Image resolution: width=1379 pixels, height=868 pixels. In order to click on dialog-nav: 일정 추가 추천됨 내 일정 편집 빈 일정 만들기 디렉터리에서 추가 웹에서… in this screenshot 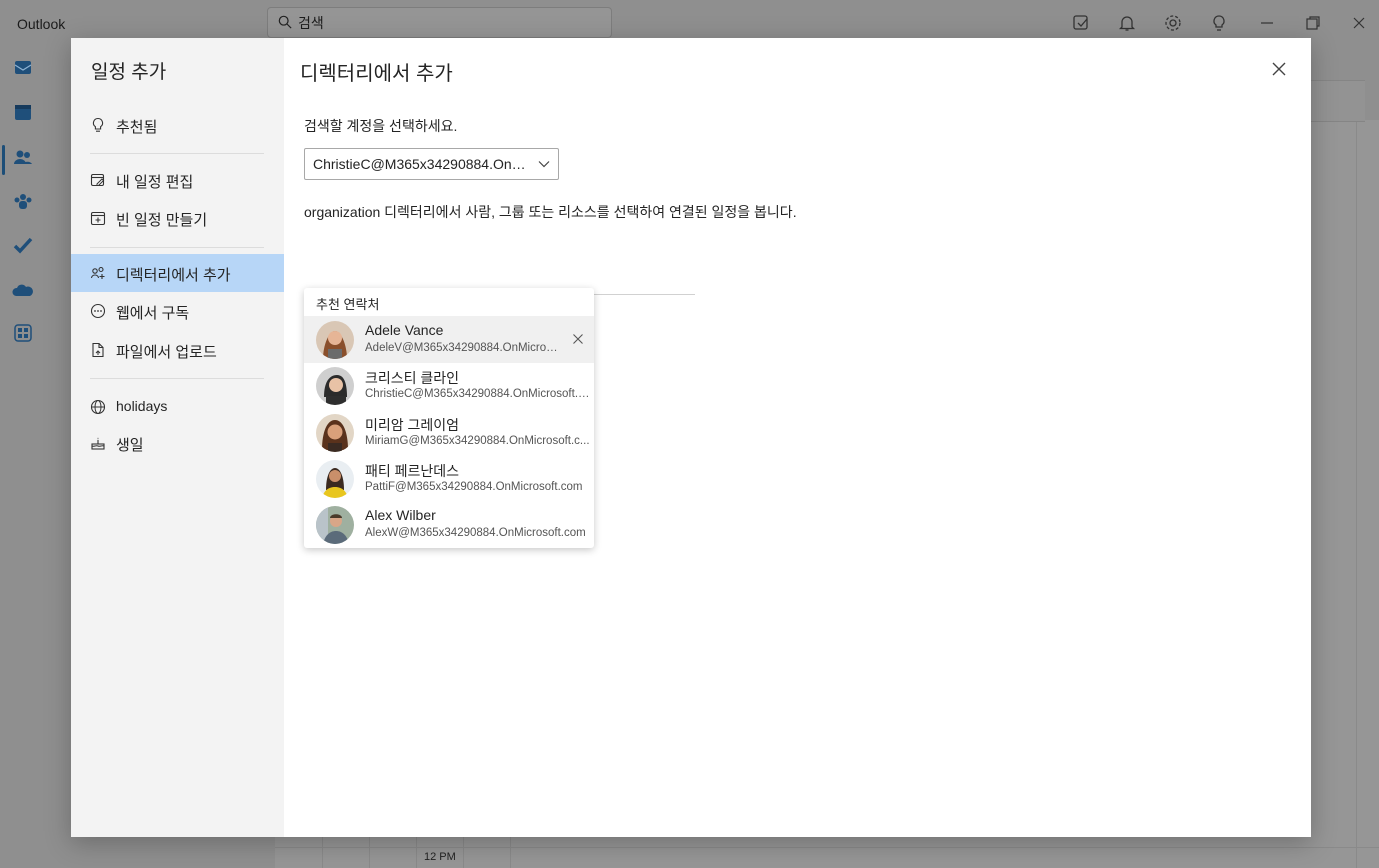, I will do `click(177, 437)`.